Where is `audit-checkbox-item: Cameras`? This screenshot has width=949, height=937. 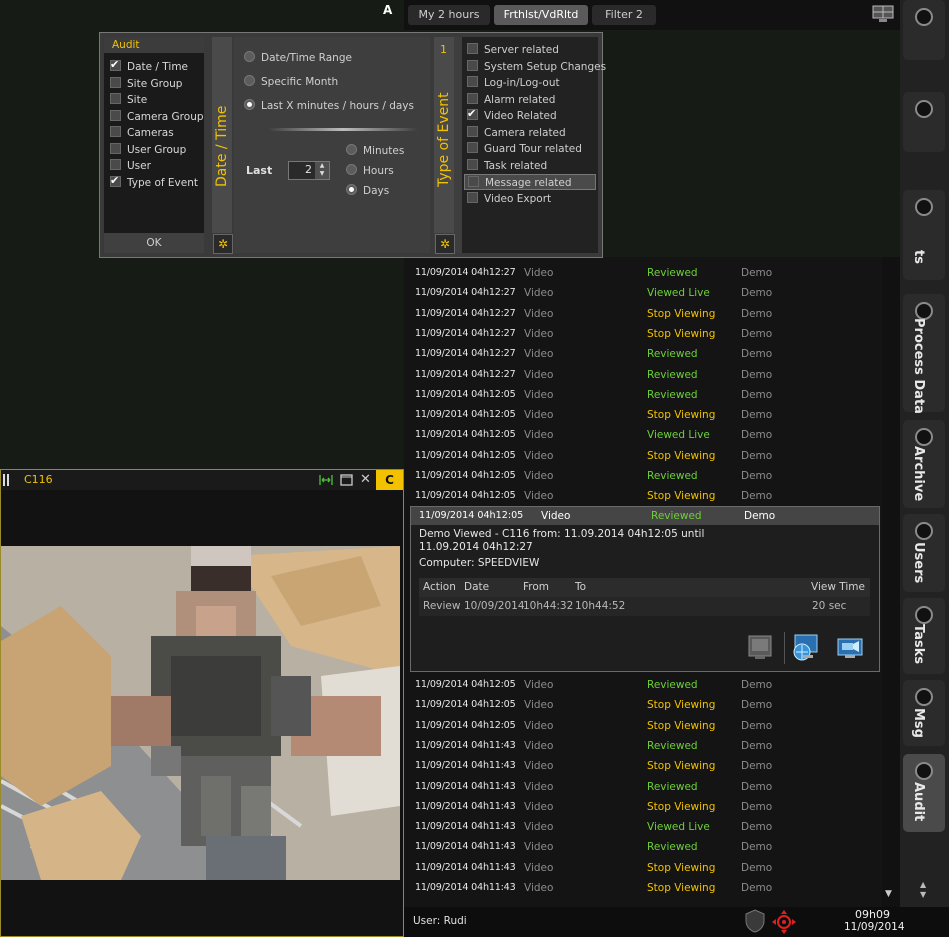 audit-checkbox-item: Cameras is located at coordinates (142, 133).